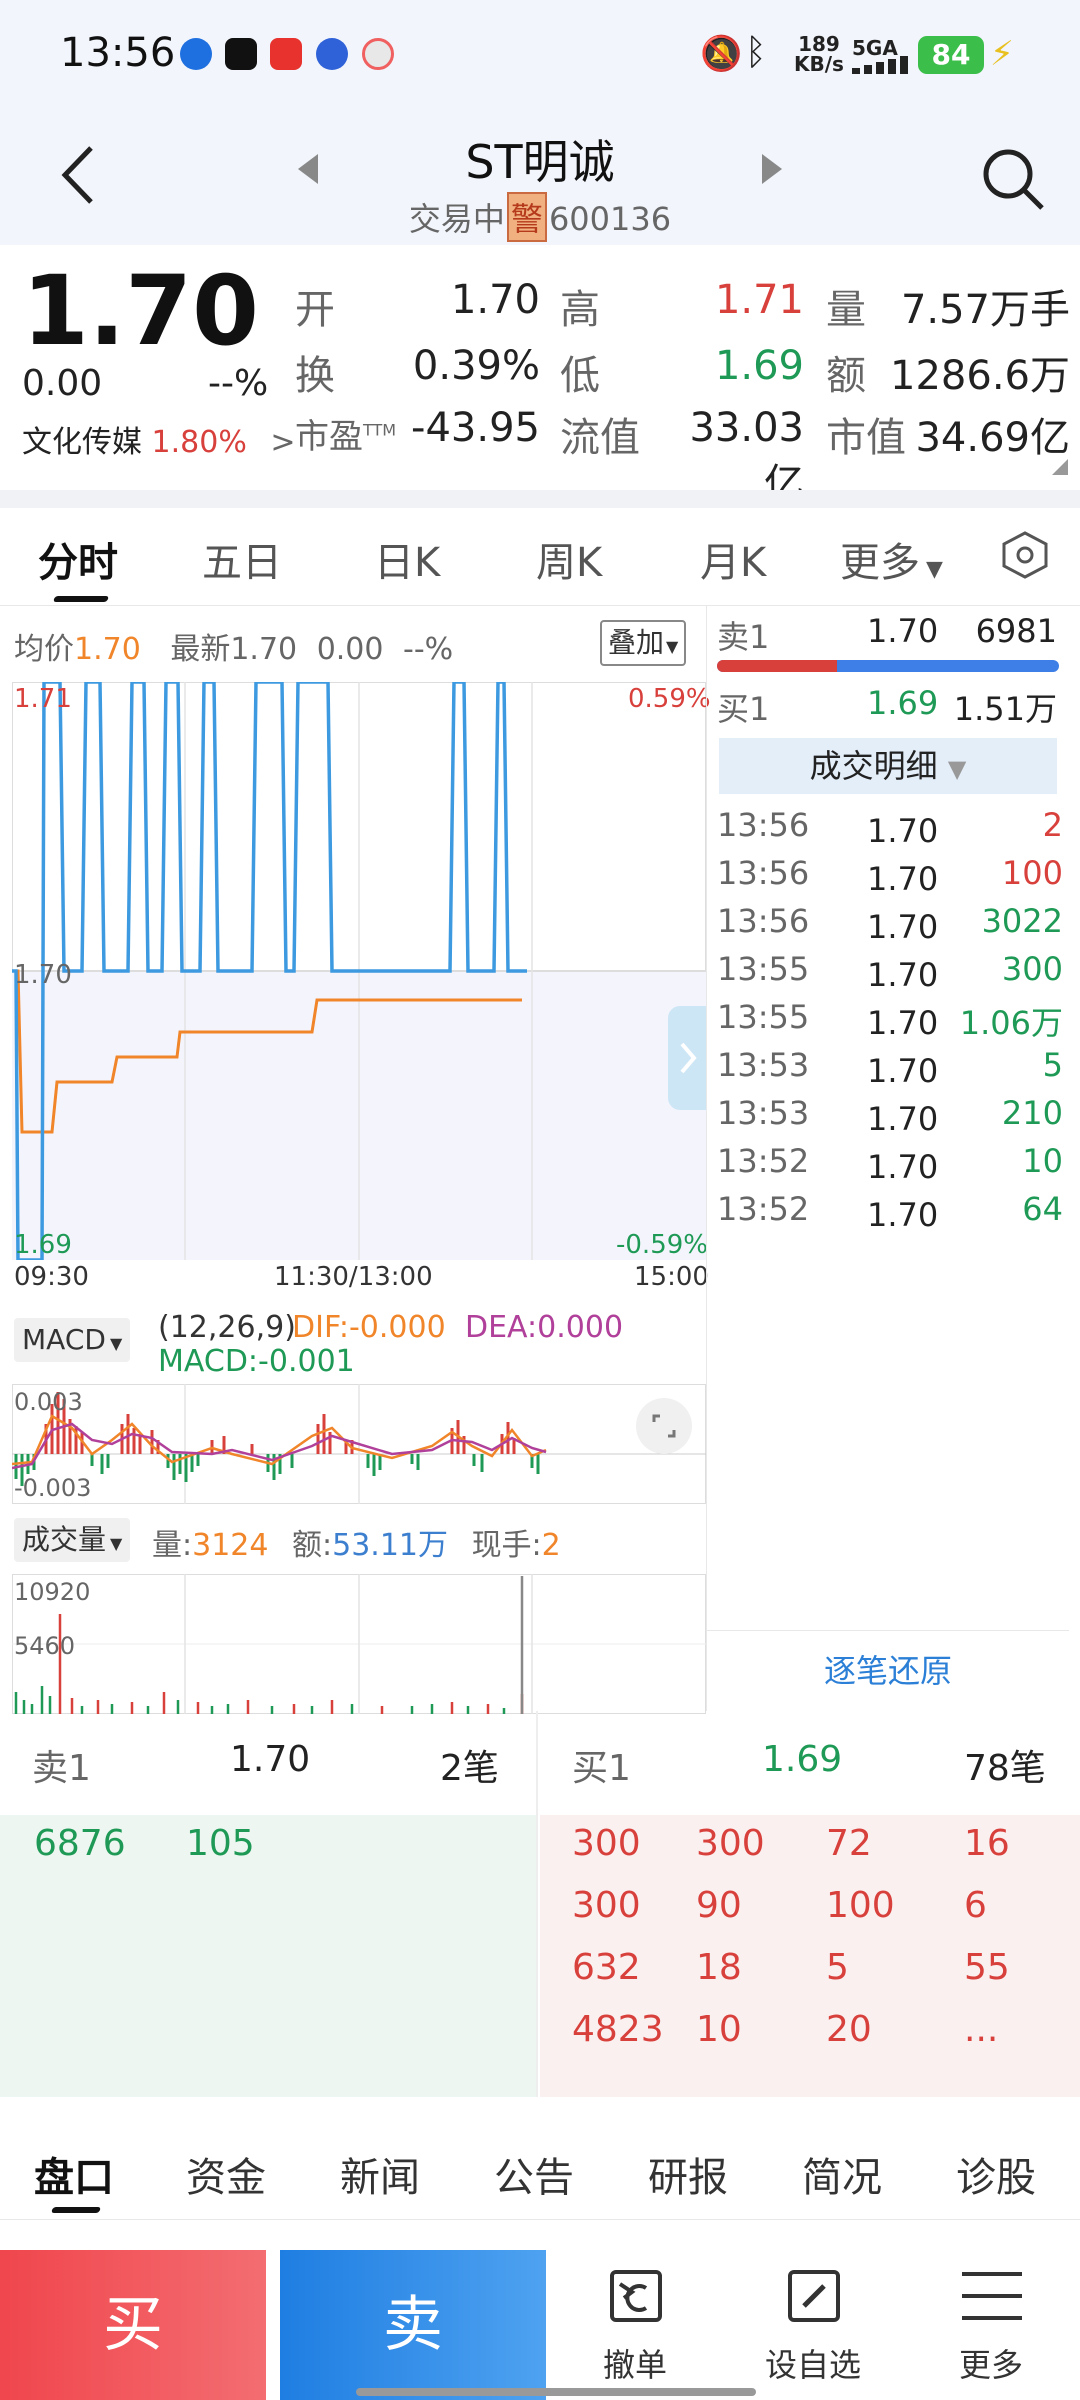 Image resolution: width=1080 pixels, height=2400 pixels. What do you see at coordinates (332, 54) in the screenshot?
I see `baidu-icon` at bounding box center [332, 54].